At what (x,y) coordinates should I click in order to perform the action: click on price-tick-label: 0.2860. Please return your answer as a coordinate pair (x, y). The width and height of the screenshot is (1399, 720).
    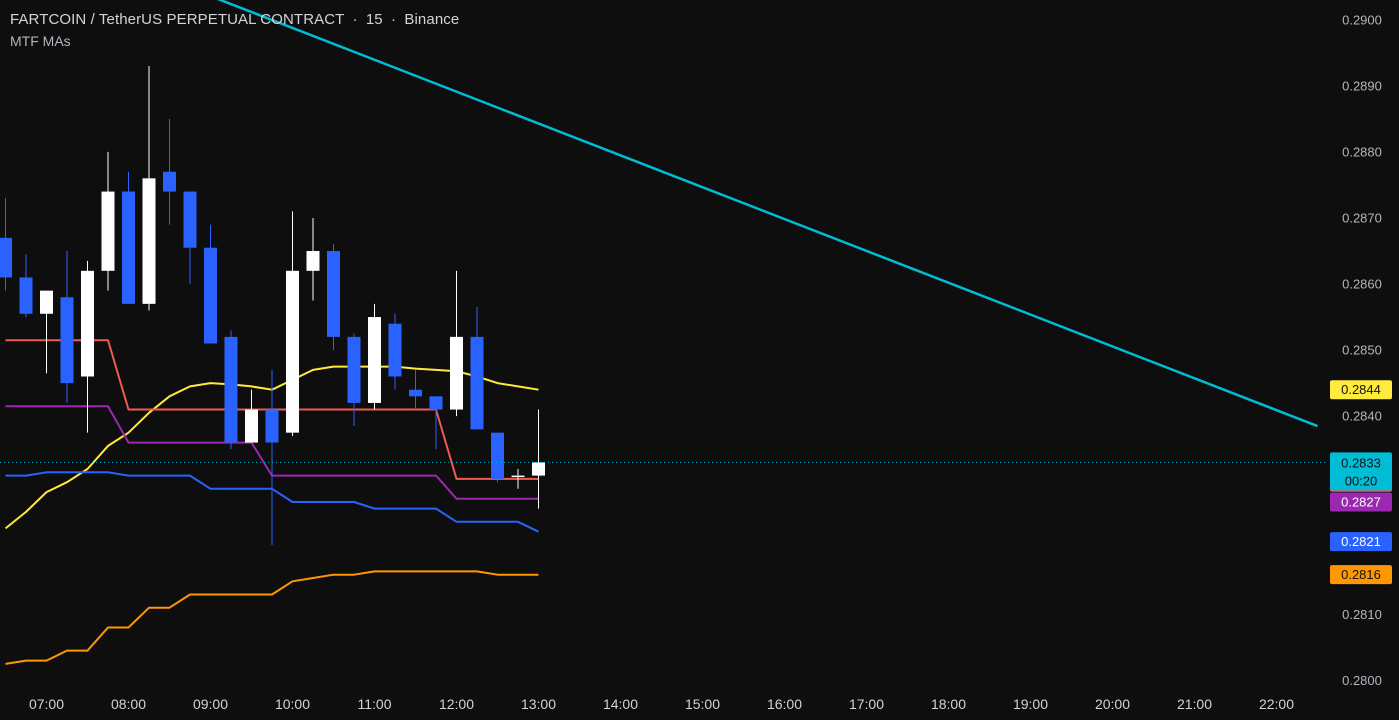
    Looking at the image, I should click on (1362, 284).